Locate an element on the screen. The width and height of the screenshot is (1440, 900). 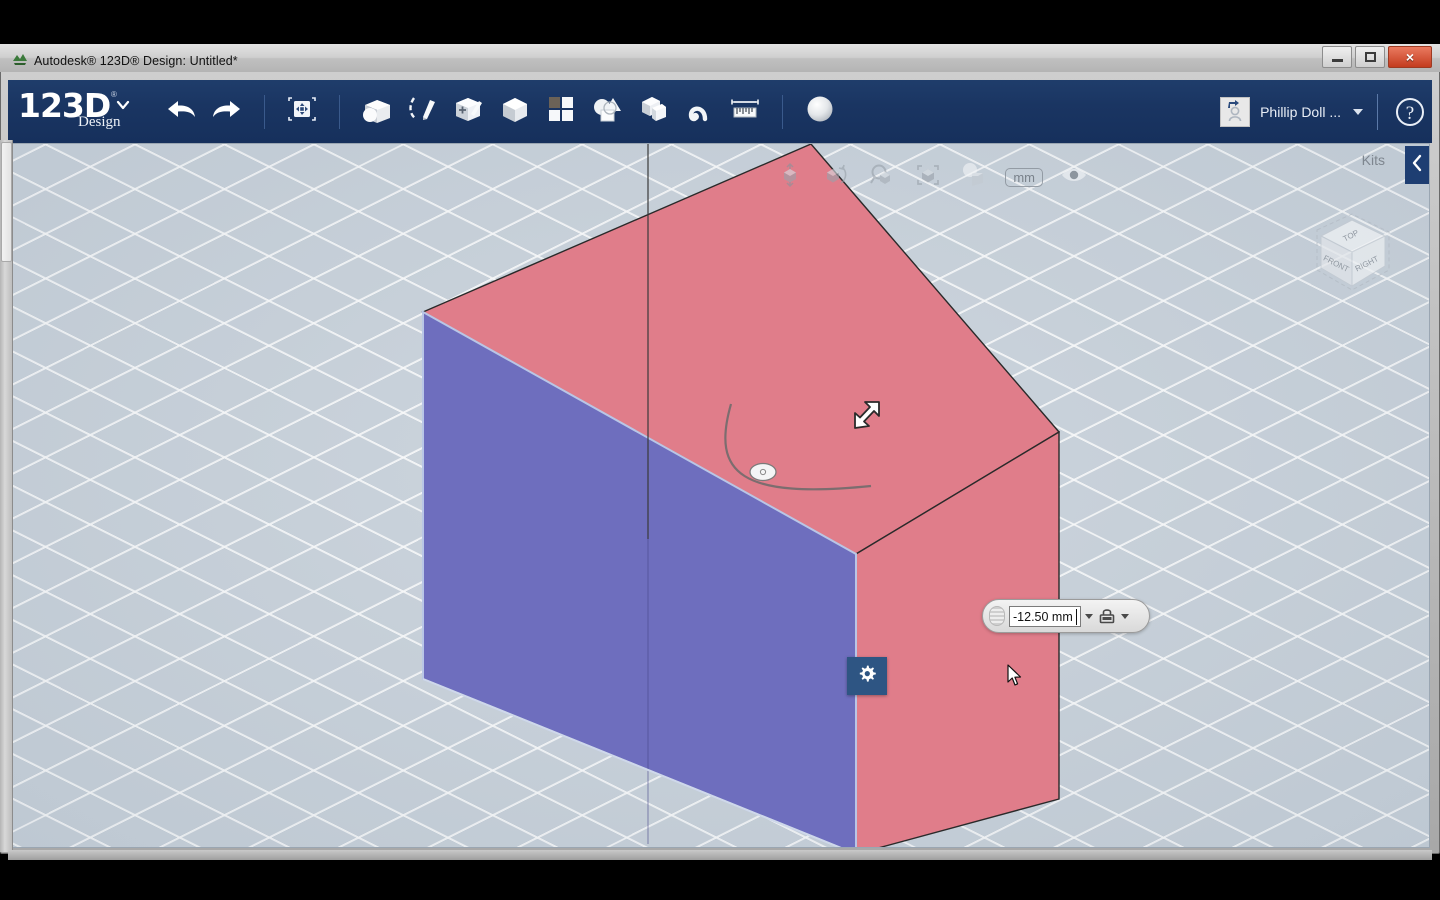
eye-icon is located at coordinates (1074, 177).